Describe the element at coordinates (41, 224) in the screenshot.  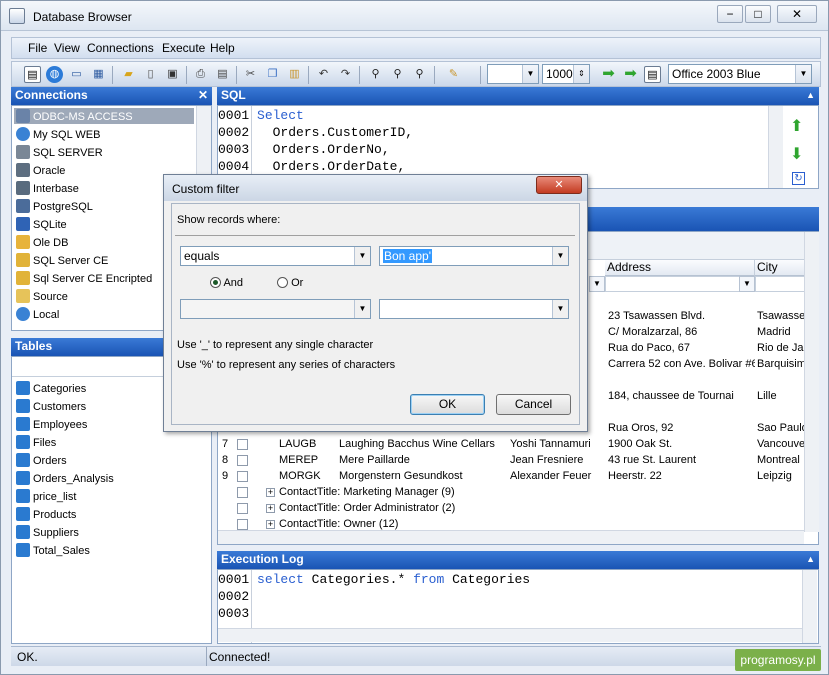
I see `connection-item: SQLite` at that location.